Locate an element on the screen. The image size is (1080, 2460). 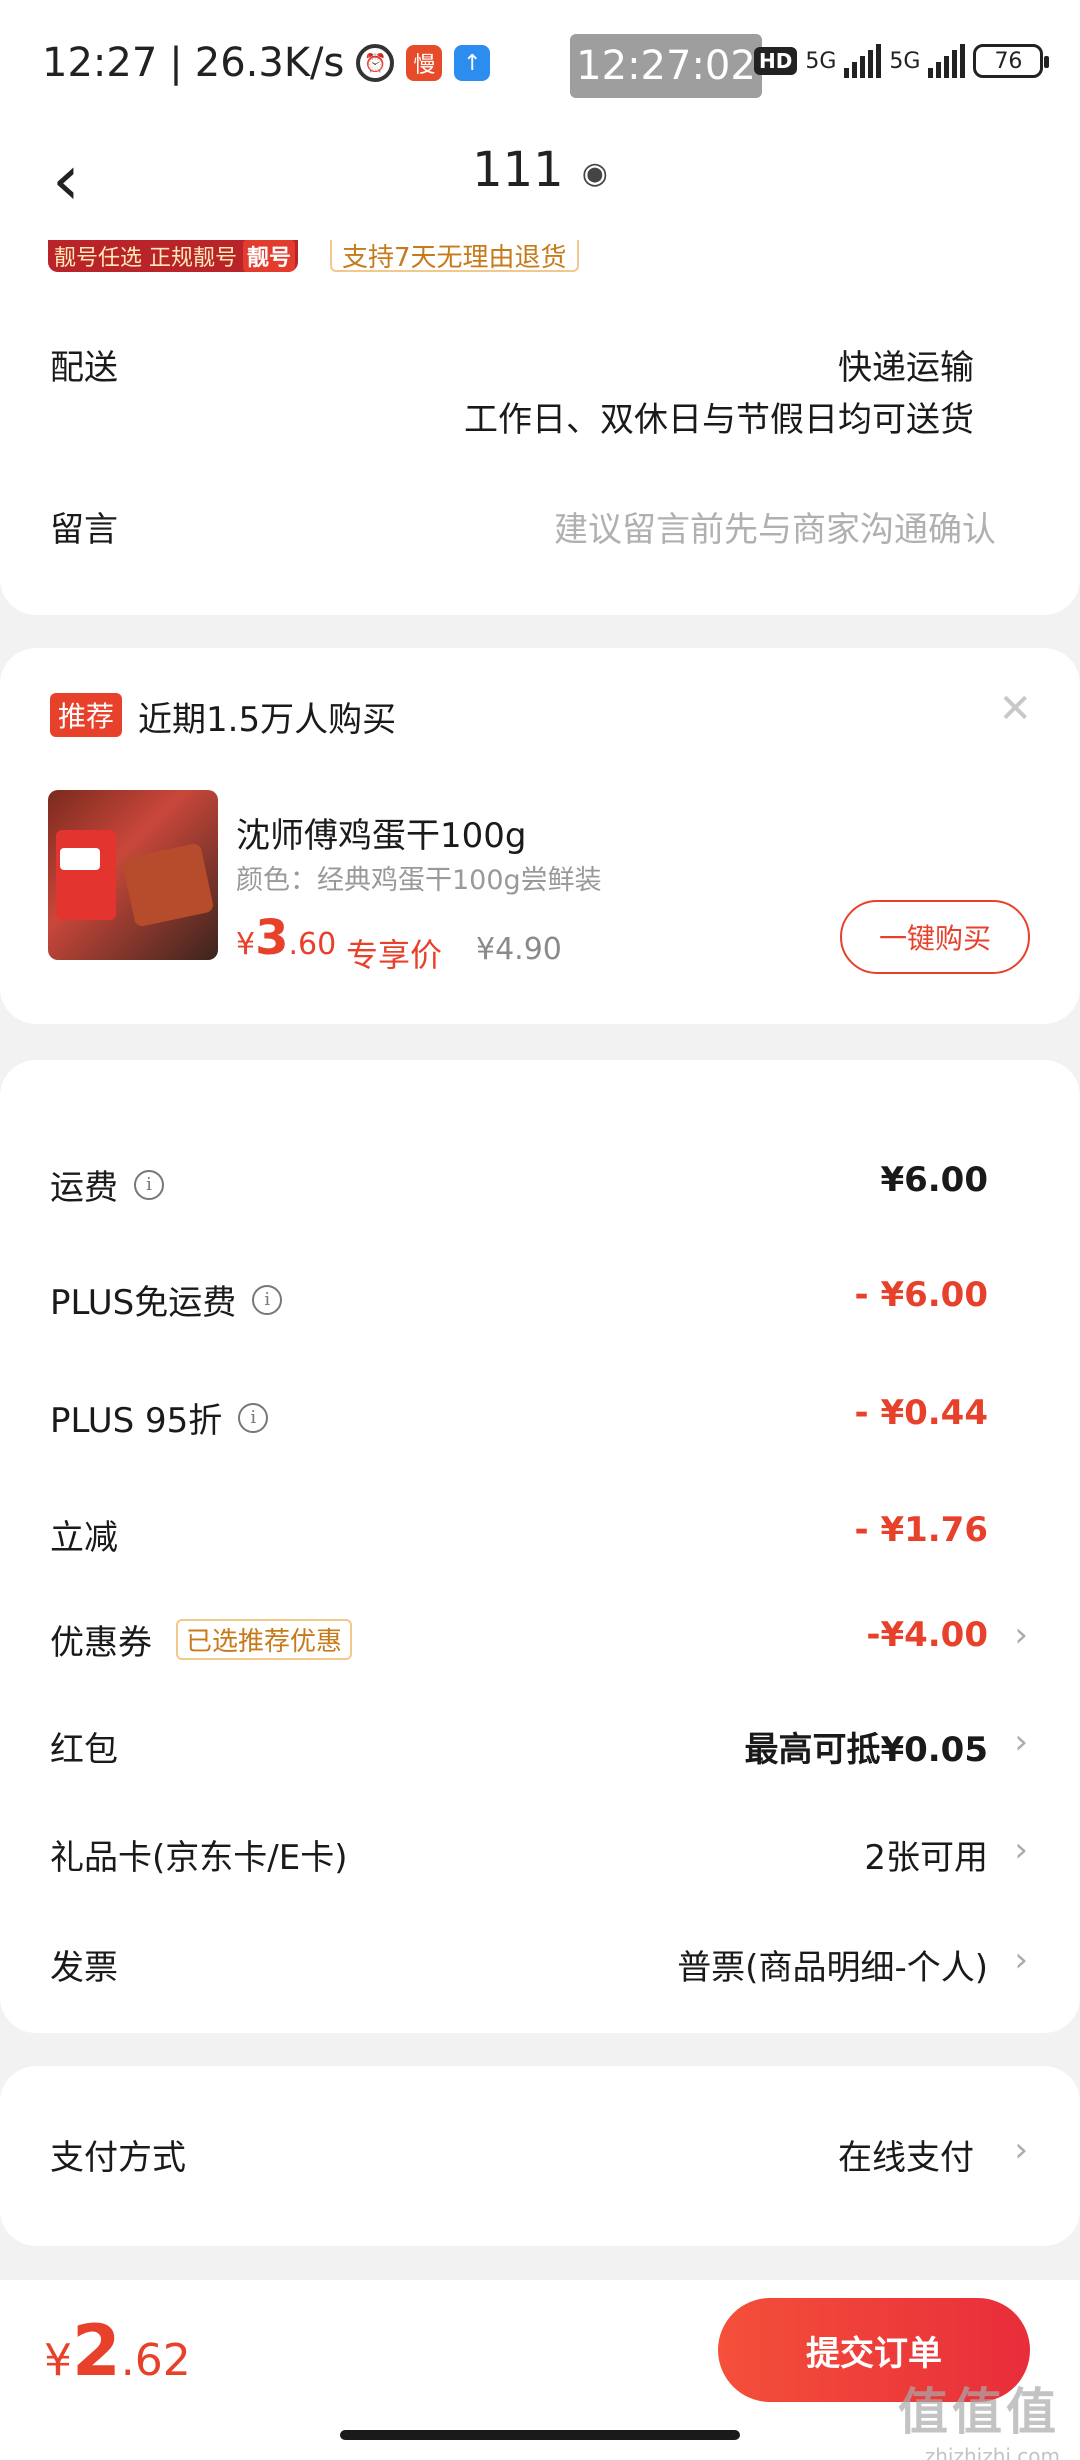
total-price: ¥2.62 is located at coordinates (117, 2351).